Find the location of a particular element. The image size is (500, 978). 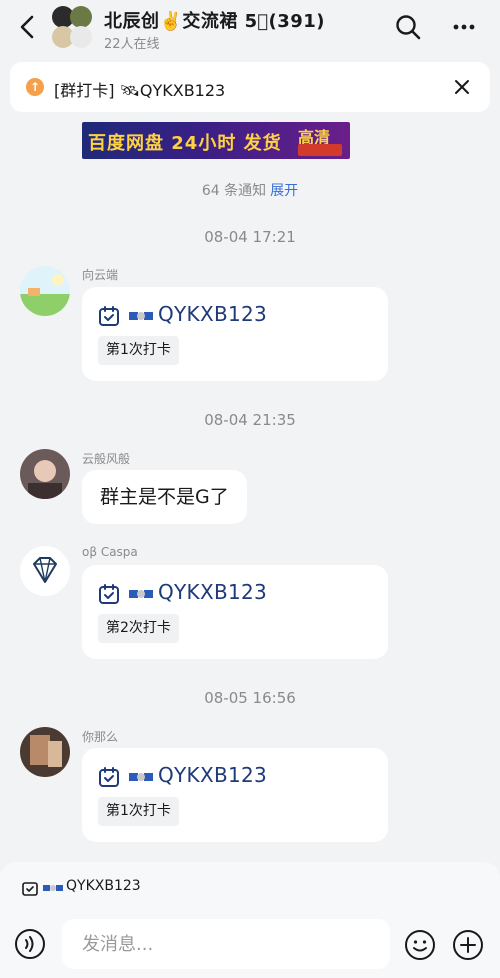

message-bubble: 群主是不是G了 is located at coordinates (164, 497).